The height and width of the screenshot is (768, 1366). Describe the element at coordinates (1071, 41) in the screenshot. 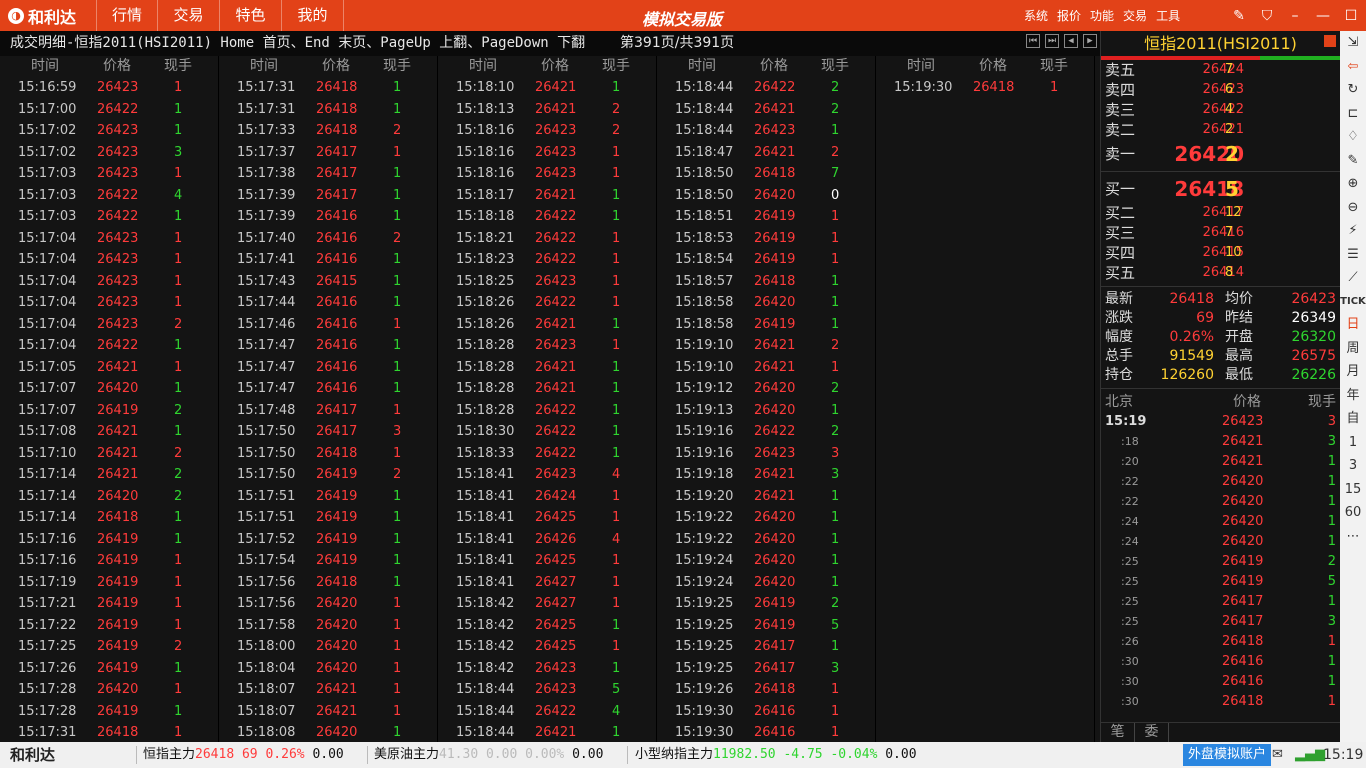

I see `prev-page-icon: ◀` at that location.